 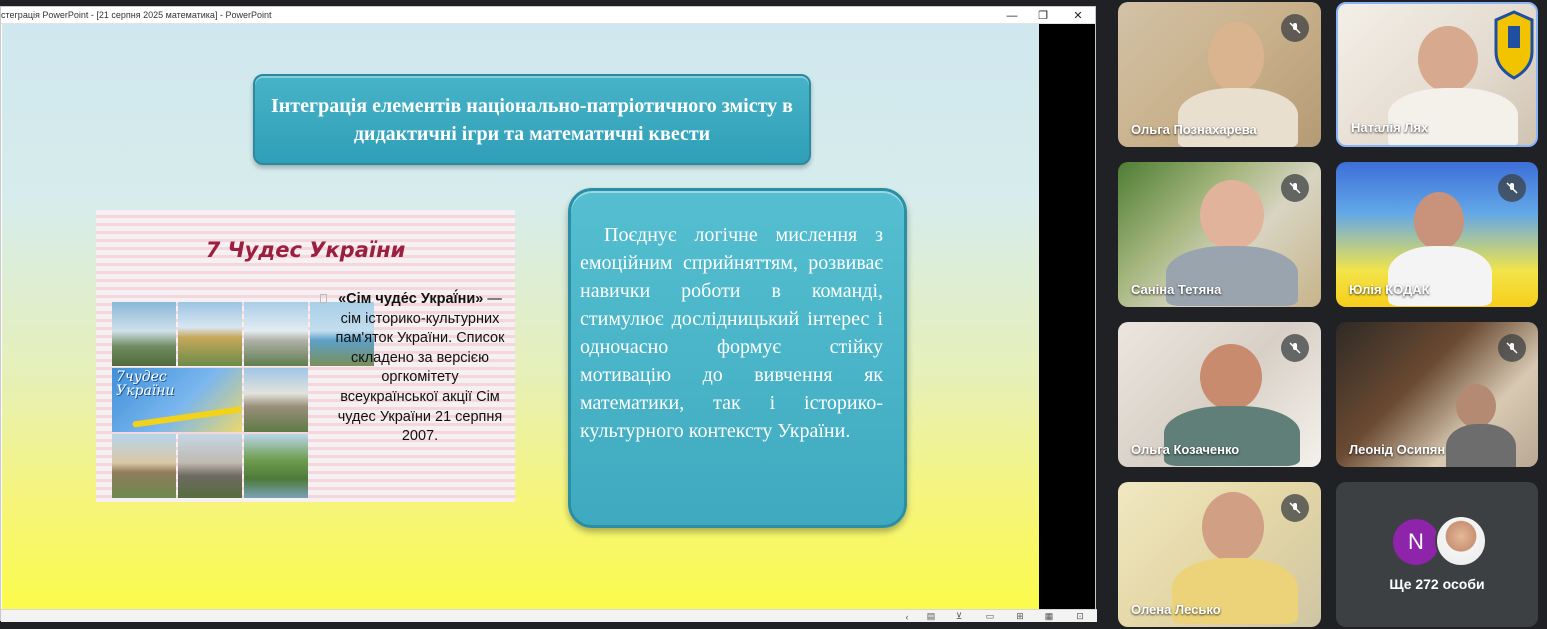 What do you see at coordinates (1219, 554) in the screenshot?
I see `participant-tile: Олена Лесько` at bounding box center [1219, 554].